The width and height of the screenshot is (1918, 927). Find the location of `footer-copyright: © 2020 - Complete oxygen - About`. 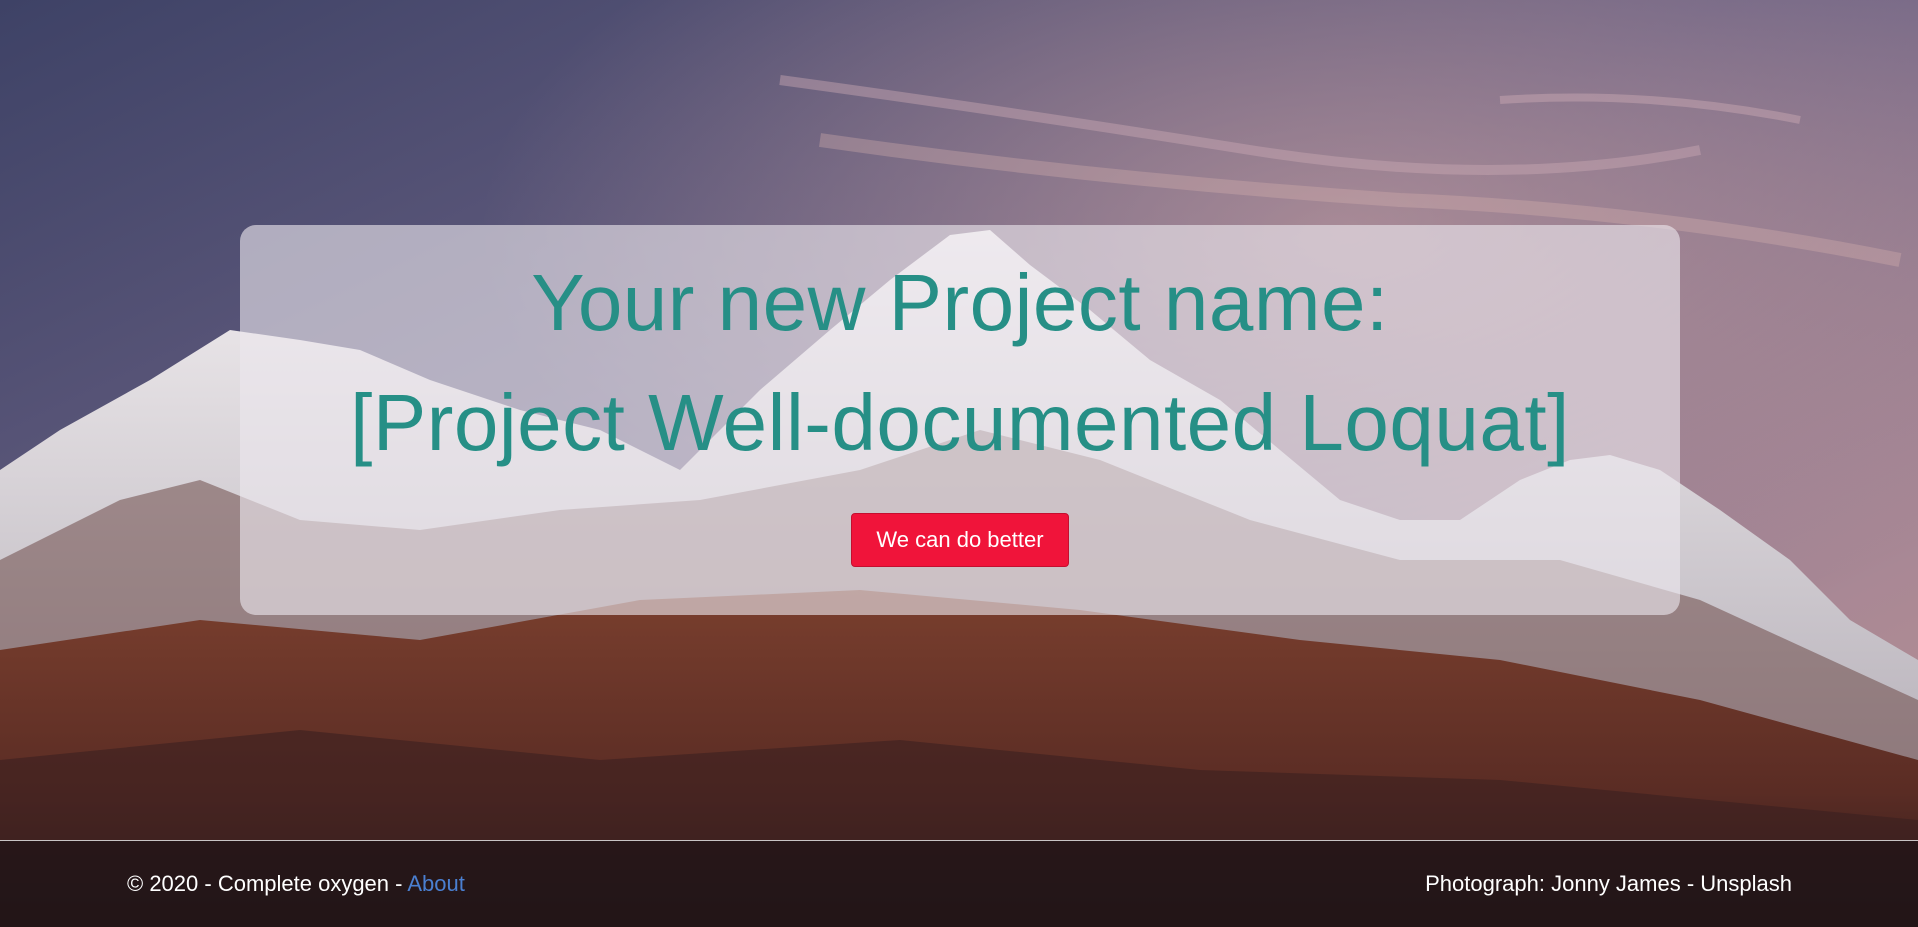

footer-copyright: © 2020 - Complete oxygen - About is located at coordinates (296, 884).